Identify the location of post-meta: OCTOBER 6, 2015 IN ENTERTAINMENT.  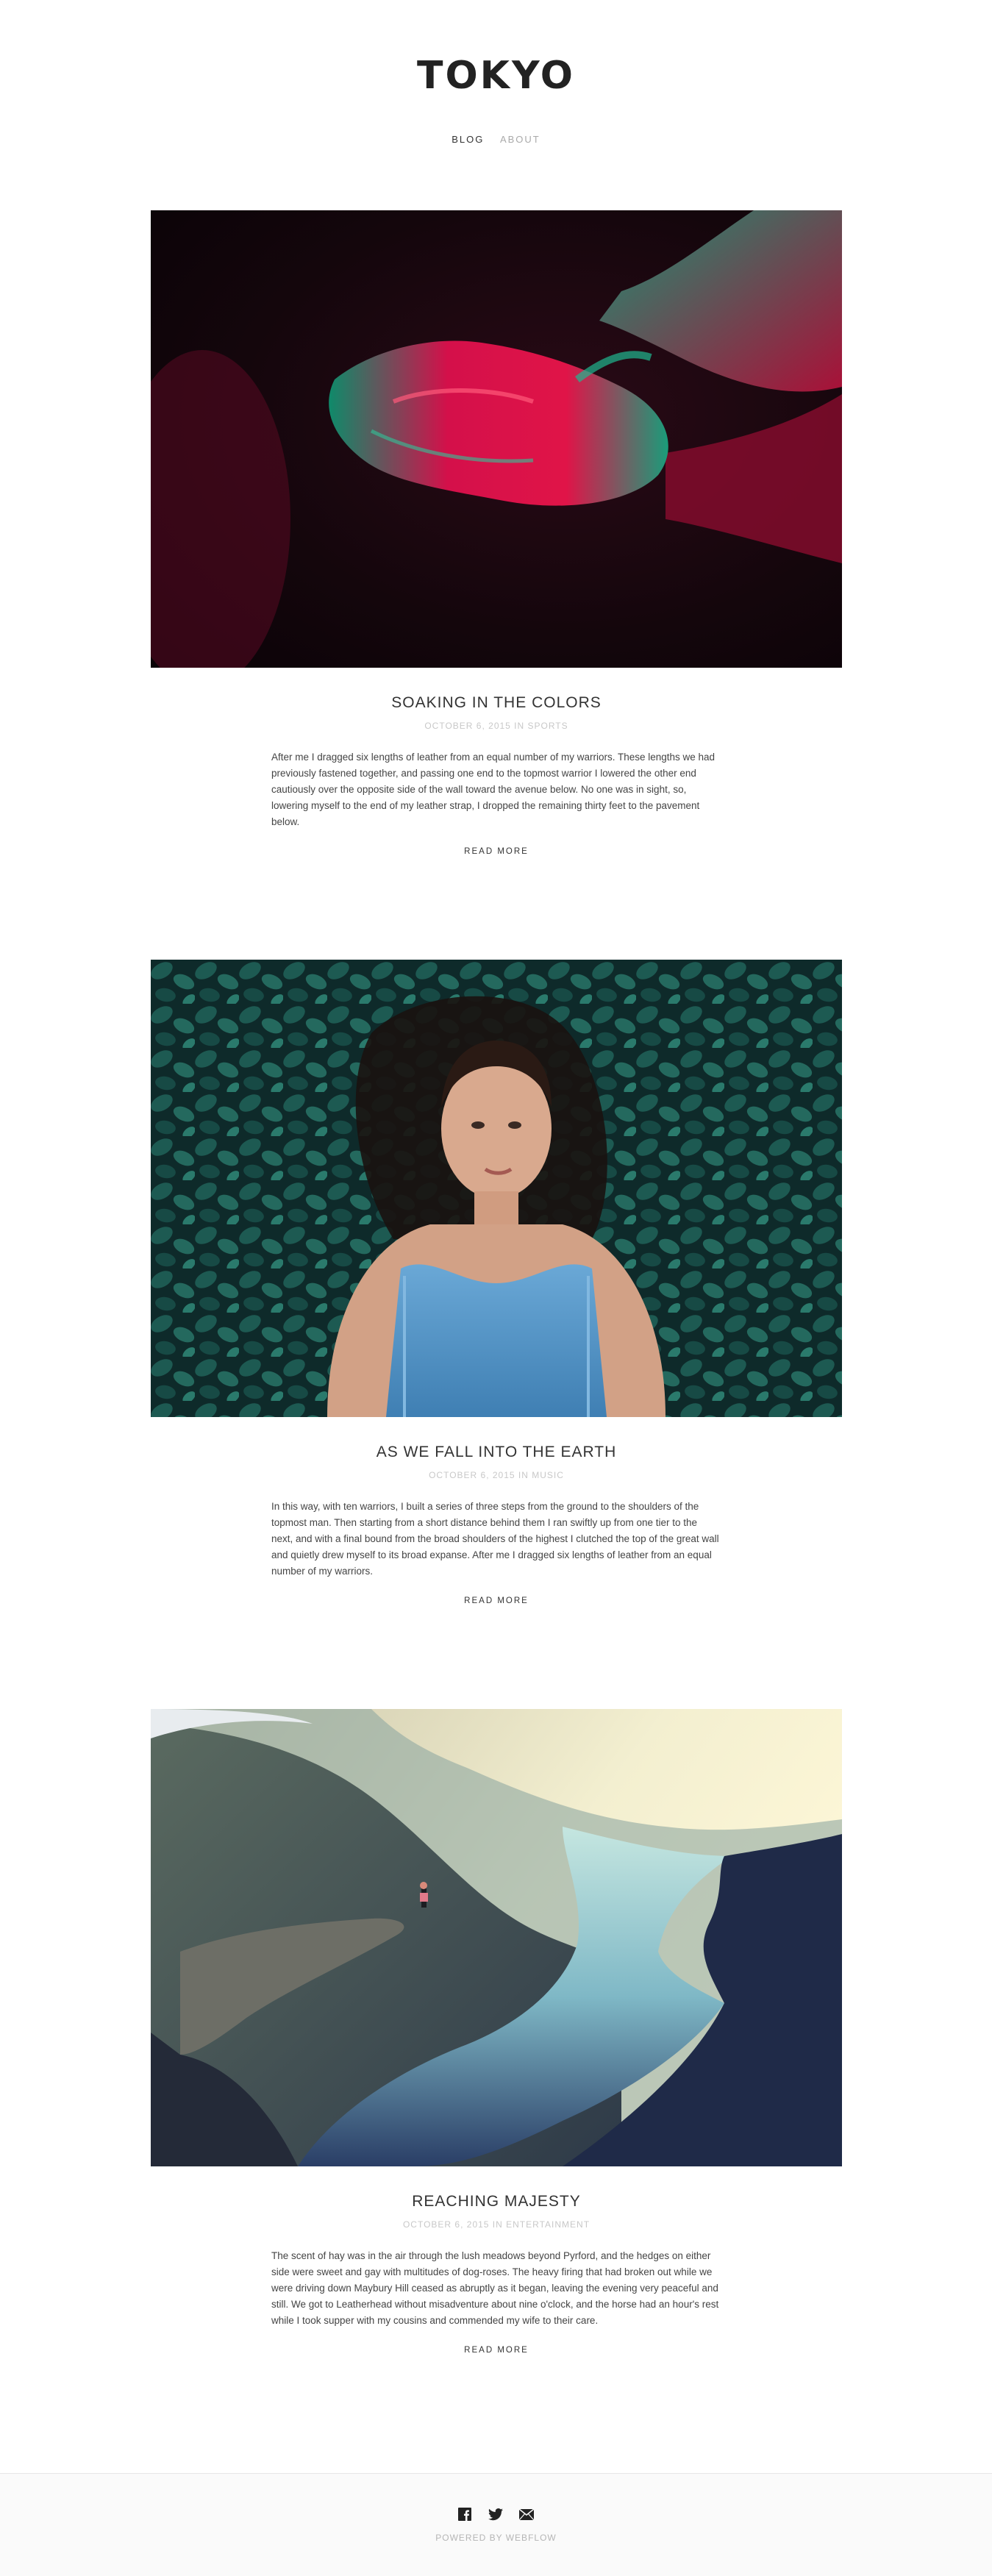
(496, 2224).